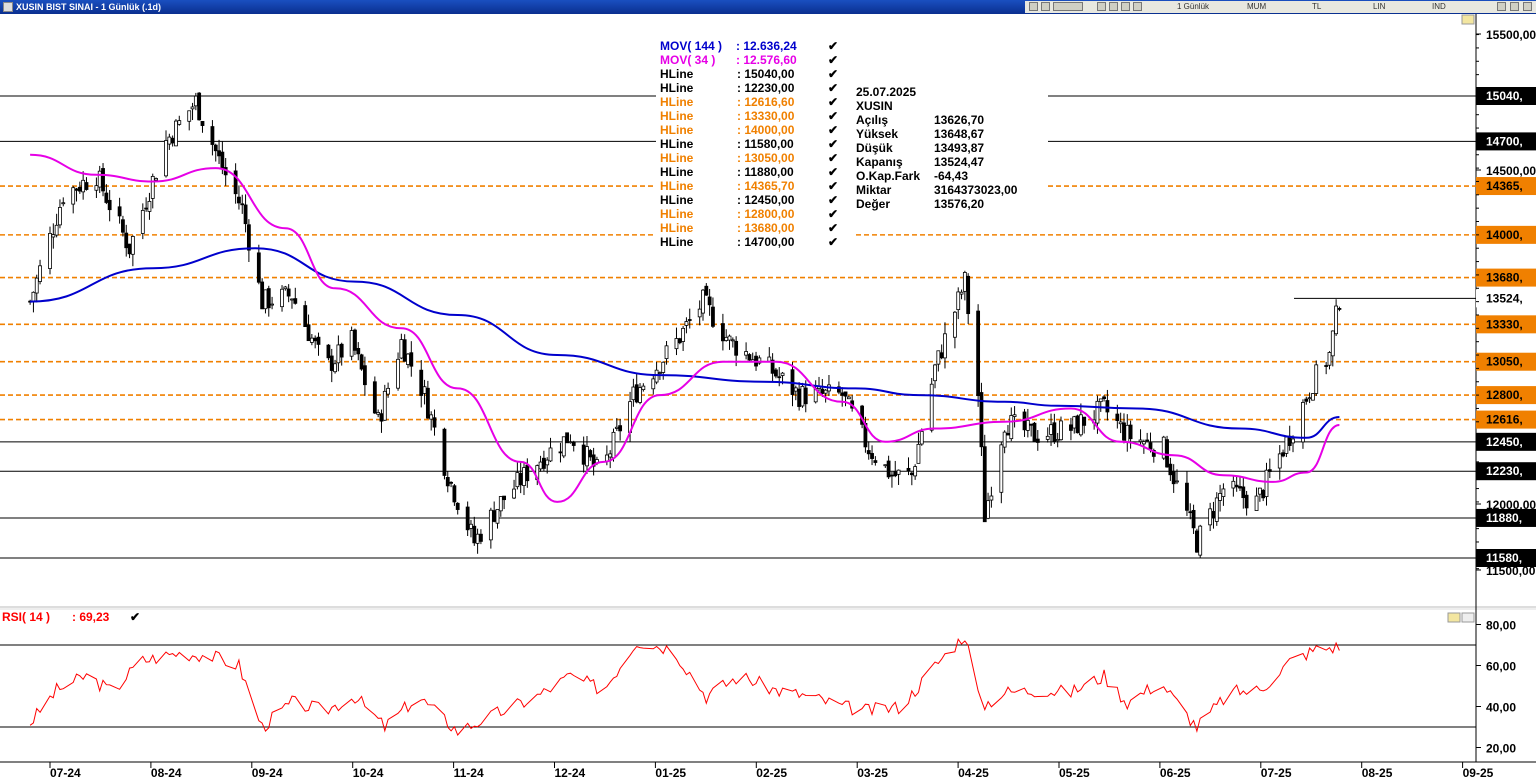  Describe the element at coordinates (873, 204) in the screenshot. I see `info-key: Değer` at that location.